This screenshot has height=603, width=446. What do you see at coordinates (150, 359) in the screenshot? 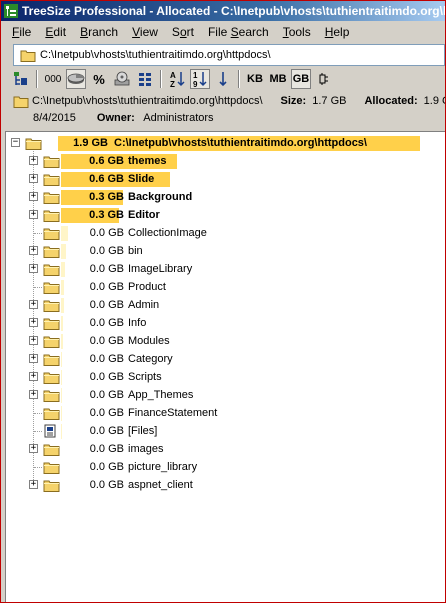
I see `folder-name: Category` at bounding box center [150, 359].